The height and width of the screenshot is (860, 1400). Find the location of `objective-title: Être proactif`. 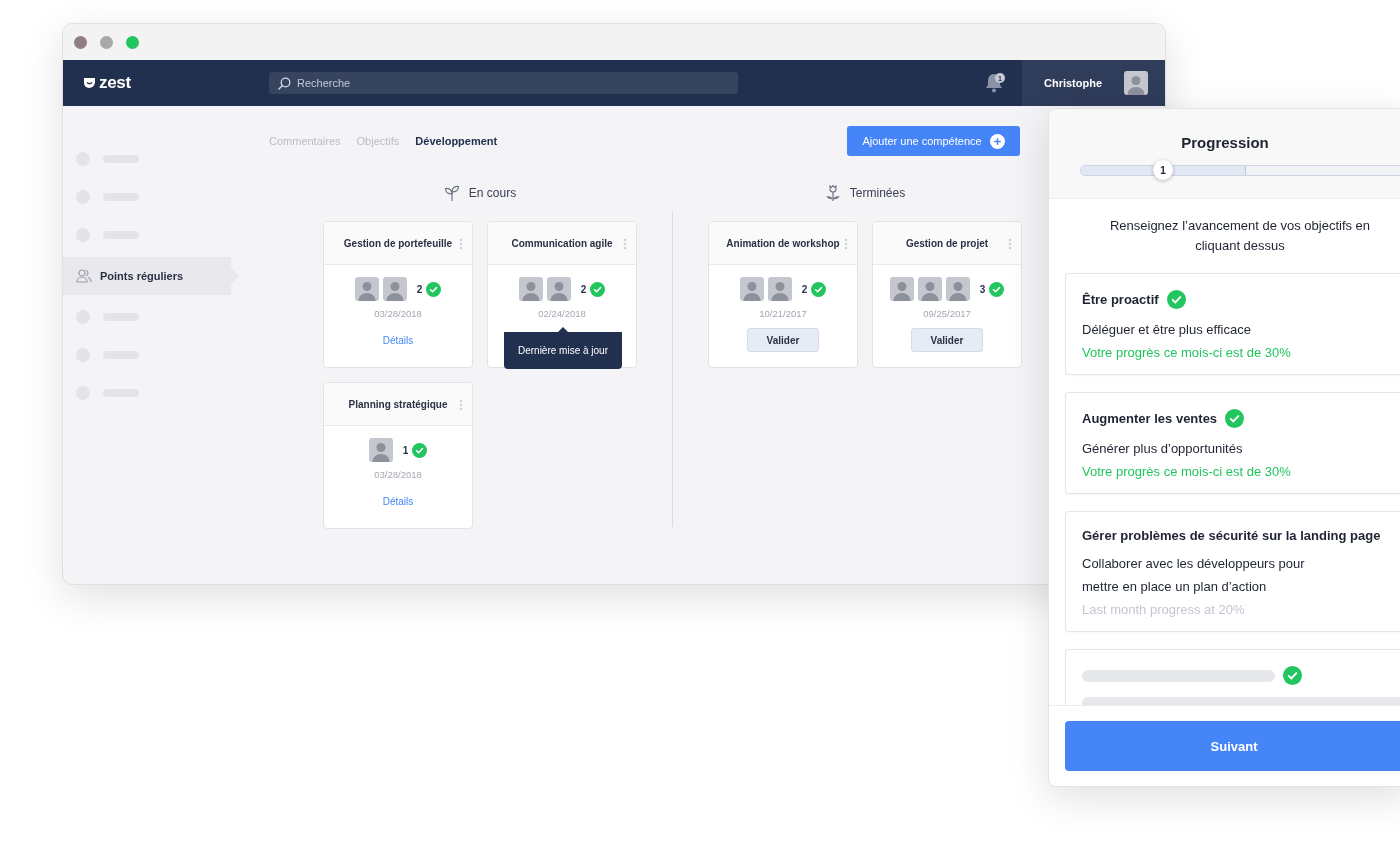

objective-title: Être proactif is located at coordinates (1120, 299).